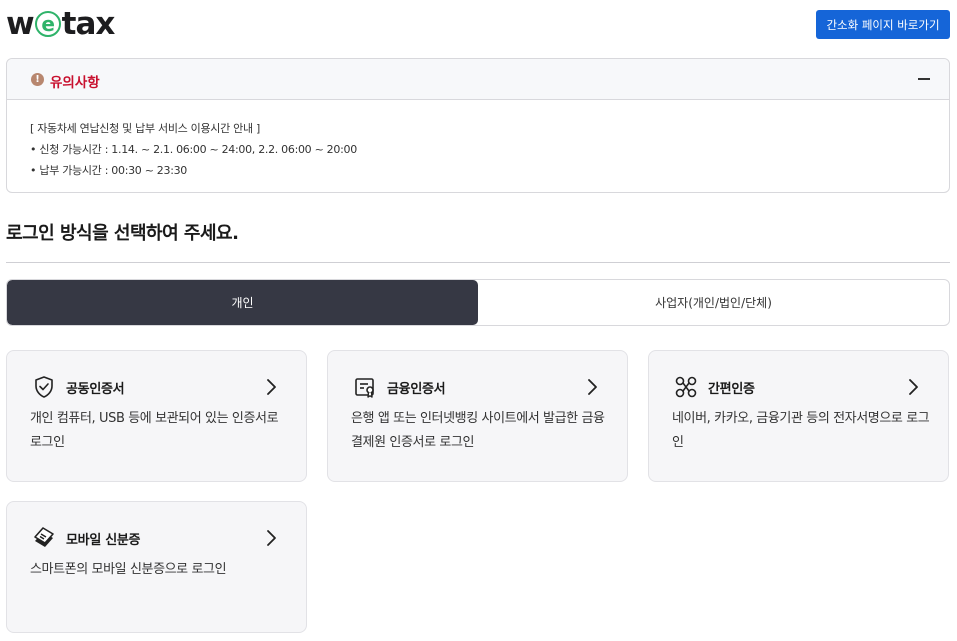  Describe the element at coordinates (478, 430) in the screenshot. I see `card-description: 은행 앱 또는 인터넷뱅킹 사이트에서 발급한 금융결제원 인증서로 로그인` at that location.